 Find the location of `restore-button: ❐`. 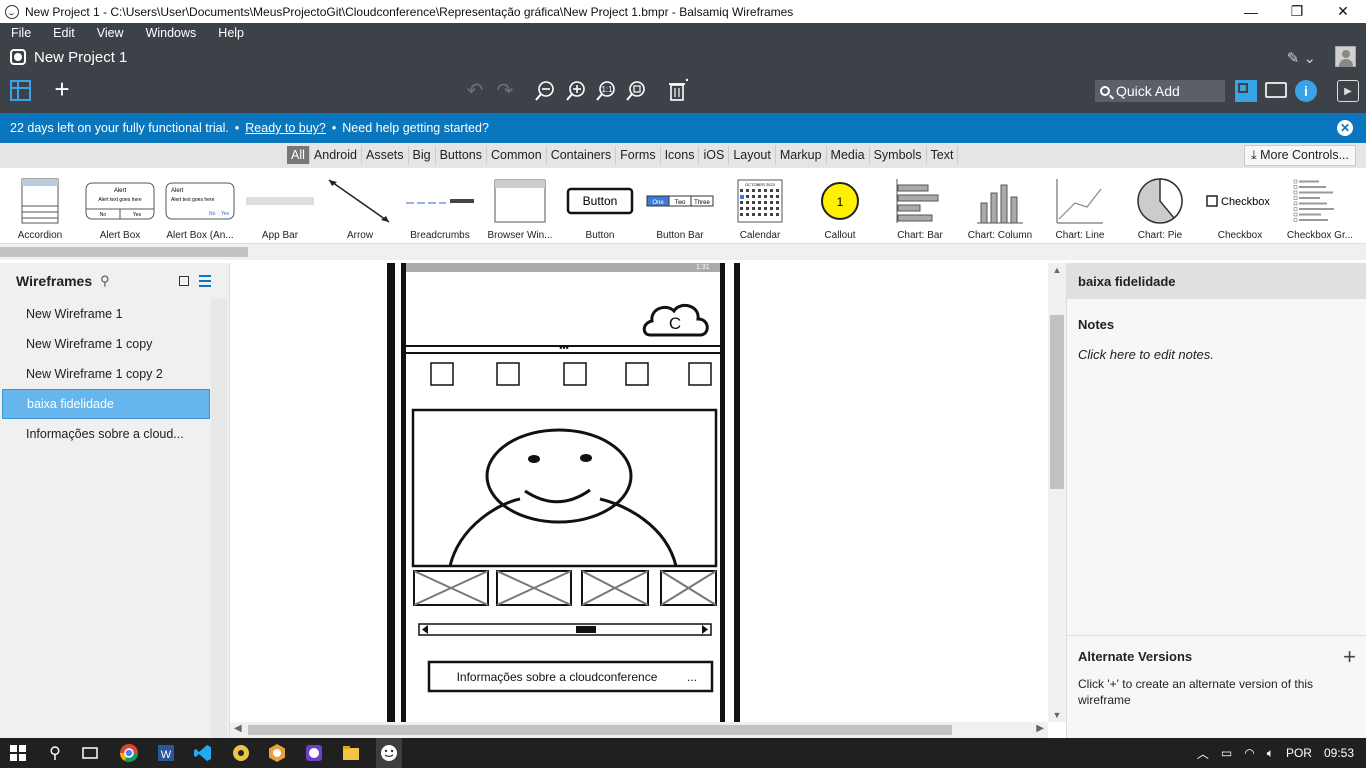

restore-button: ❐ is located at coordinates (1297, 11).